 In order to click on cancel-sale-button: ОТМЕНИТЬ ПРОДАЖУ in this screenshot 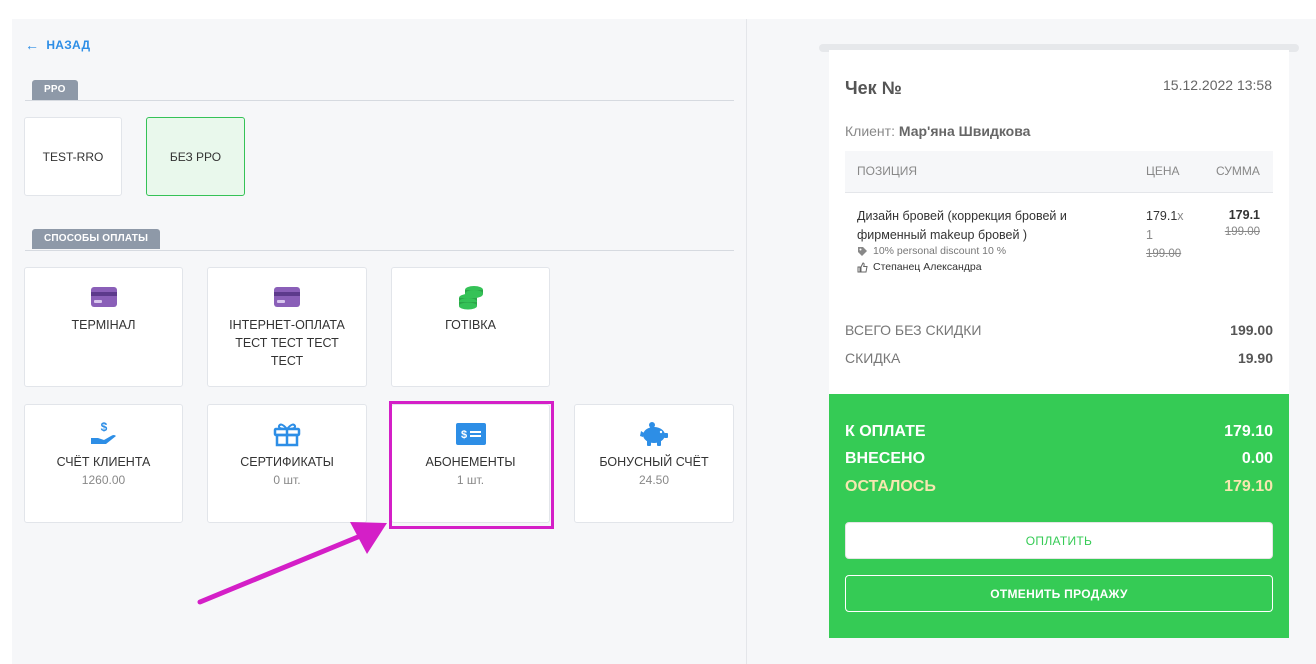, I will do `click(1059, 593)`.